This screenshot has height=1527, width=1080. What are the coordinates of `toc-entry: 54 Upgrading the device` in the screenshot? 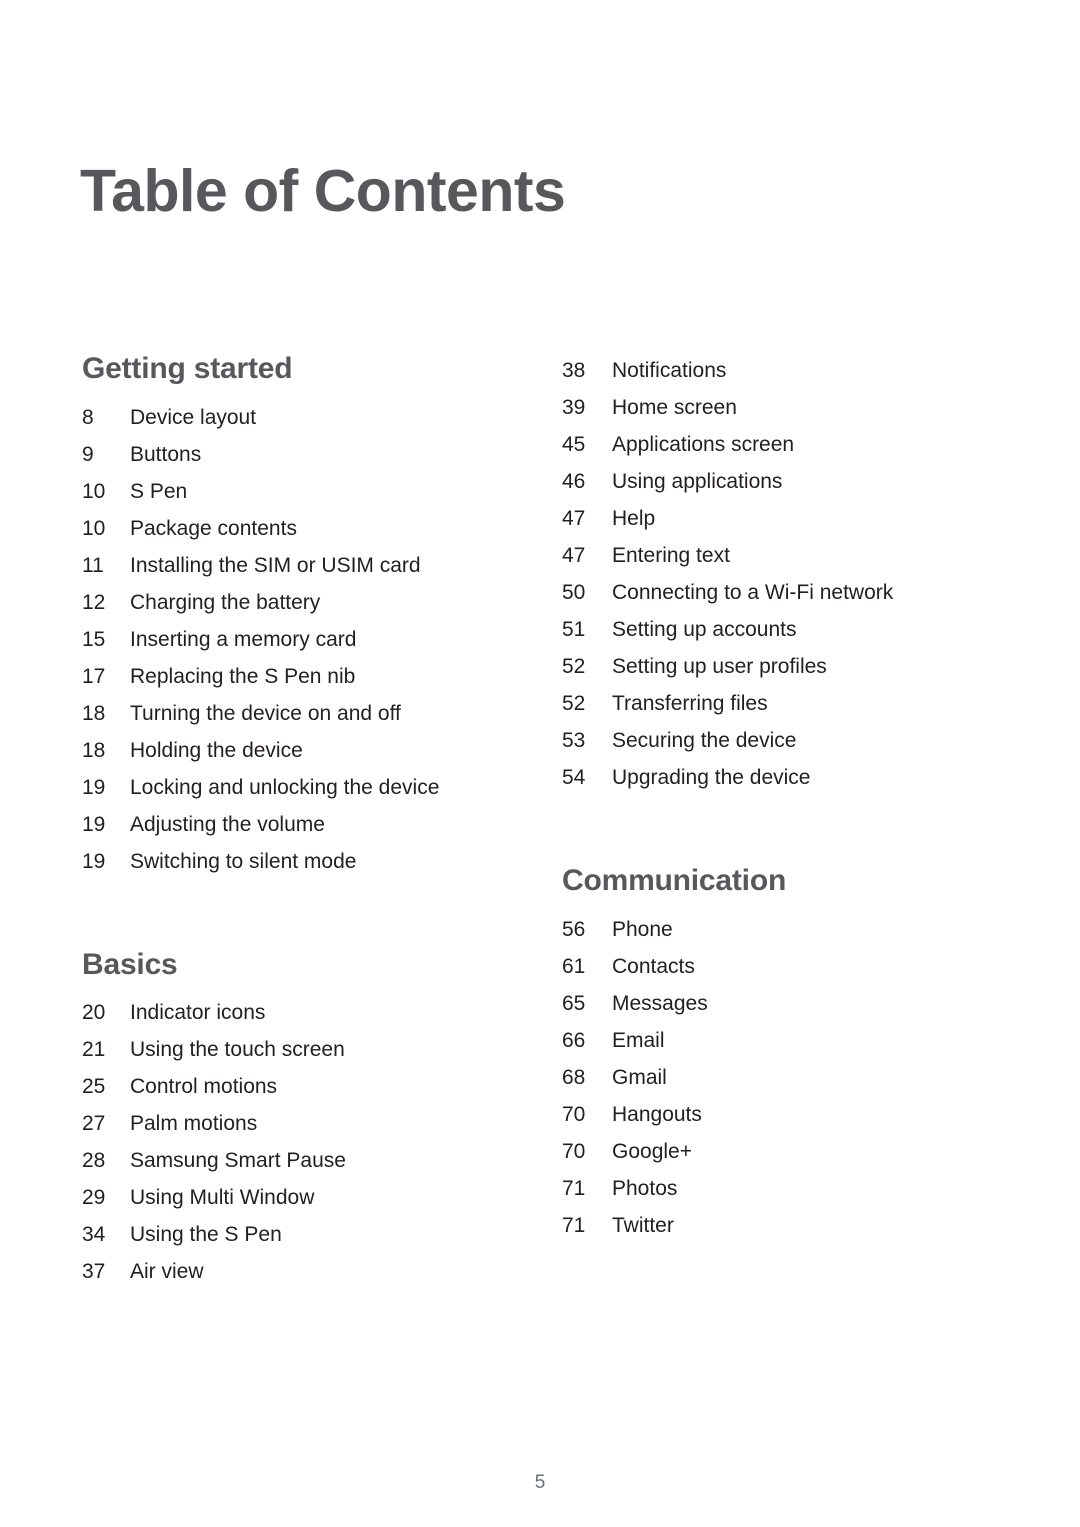 It's located at (781, 777).